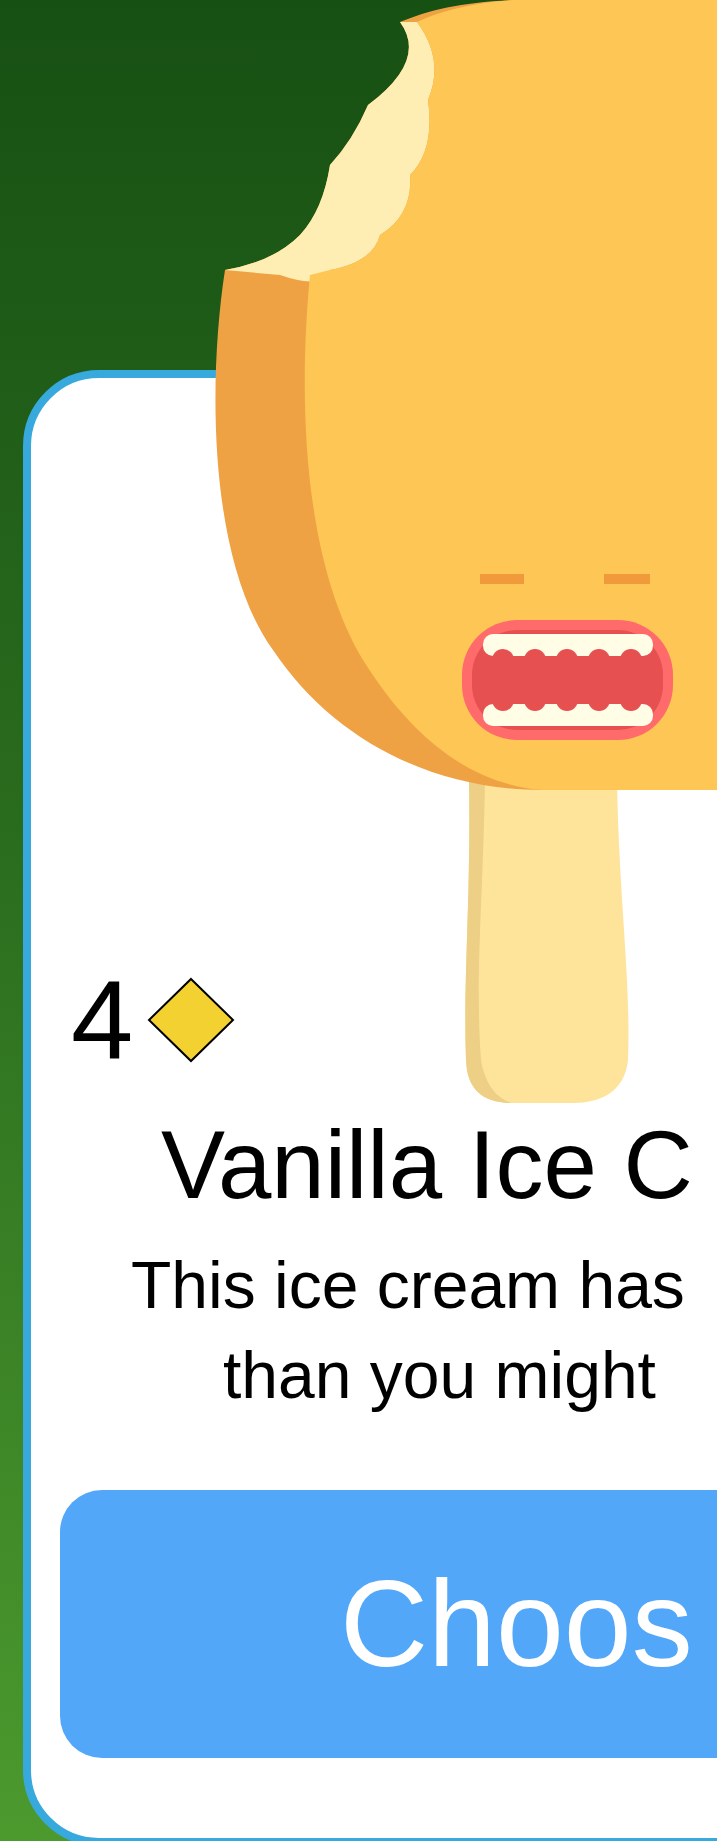  Describe the element at coordinates (427, 1165) in the screenshot. I see `card-title: Vanilla Ice C` at that location.